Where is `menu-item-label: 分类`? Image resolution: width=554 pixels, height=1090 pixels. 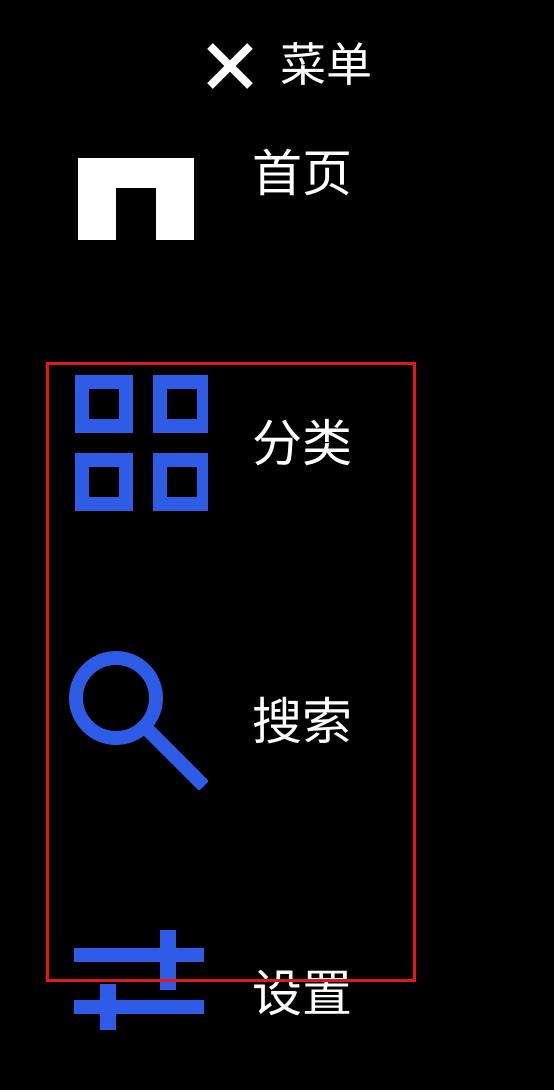
menu-item-label: 分类 is located at coordinates (302, 444).